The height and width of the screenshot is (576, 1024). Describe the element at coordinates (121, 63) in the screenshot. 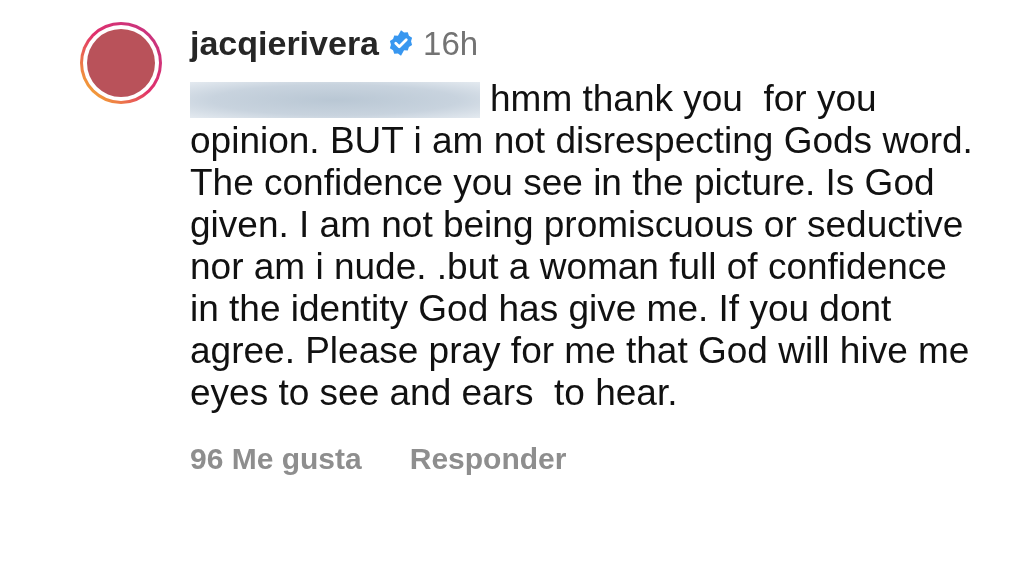

I see `photo-placeholder` at that location.